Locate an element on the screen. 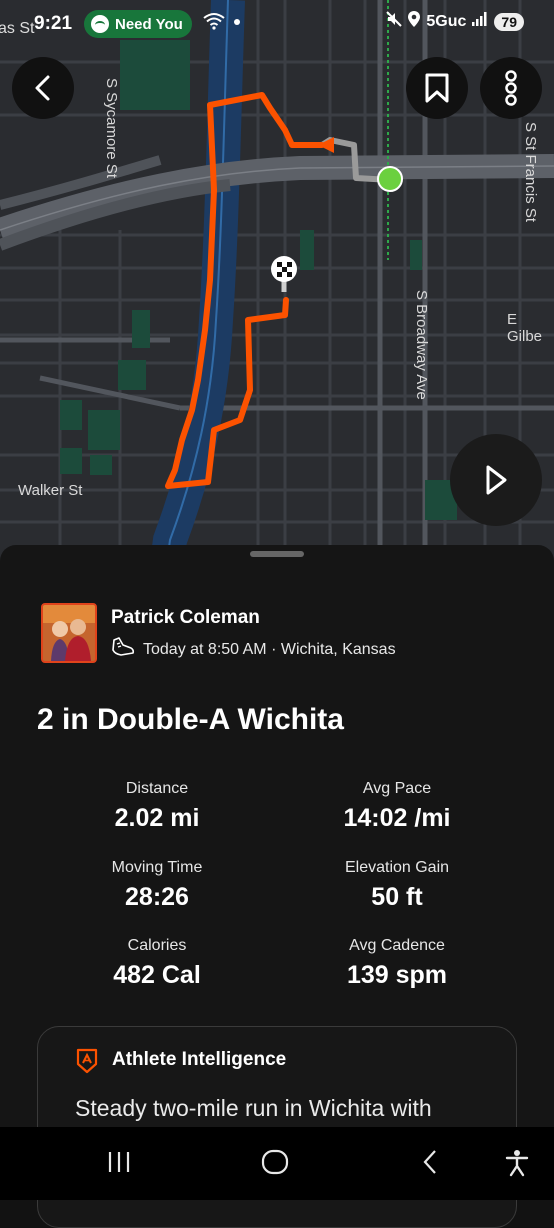 Image resolution: width=554 pixels, height=1228 pixels. stat-value: 139 spm is located at coordinates (397, 975).